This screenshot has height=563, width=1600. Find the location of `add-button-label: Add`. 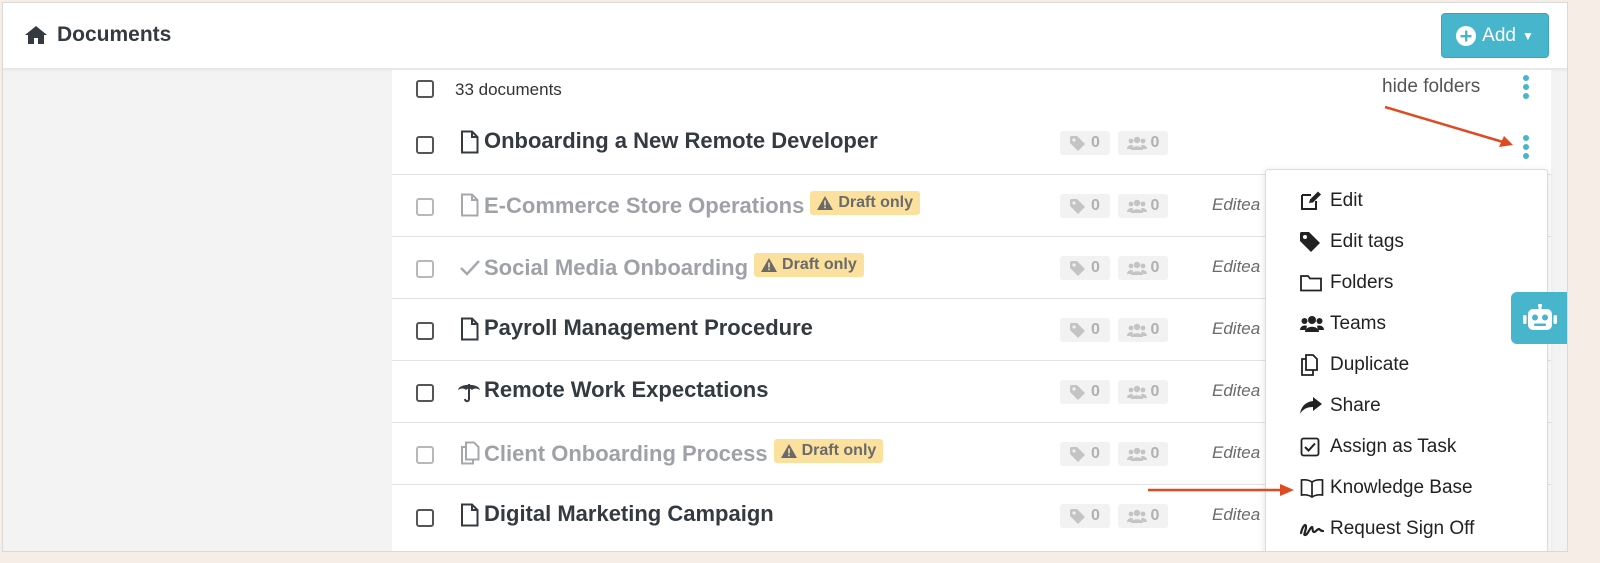

add-button-label: Add is located at coordinates (1499, 35).